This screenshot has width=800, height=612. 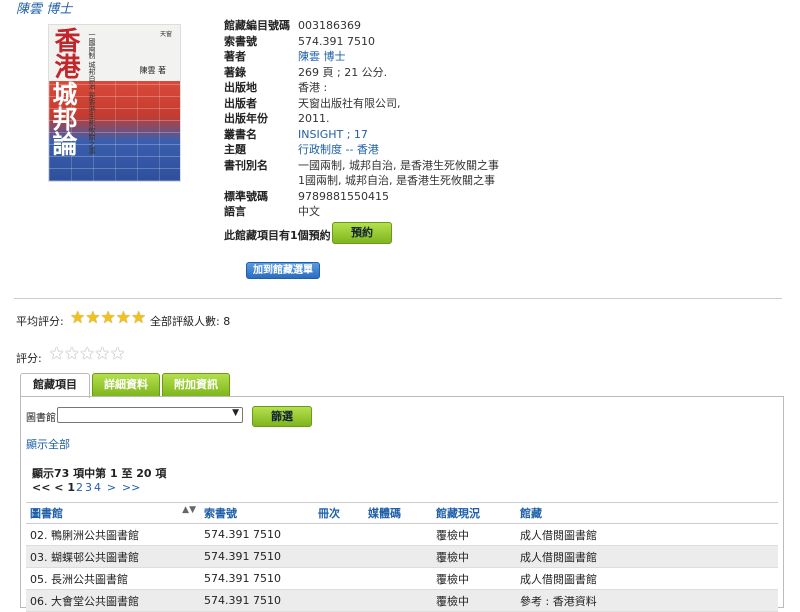 What do you see at coordinates (65, 53) in the screenshot?
I see `cover-title-top: 香港` at bounding box center [65, 53].